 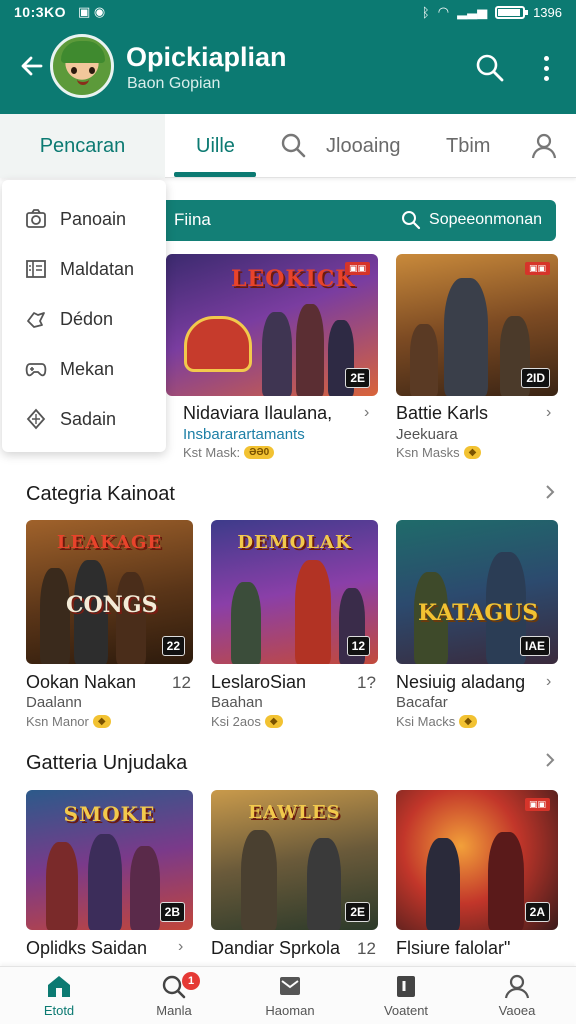 I want to click on filter-label: Fiina, so click(x=192, y=219).